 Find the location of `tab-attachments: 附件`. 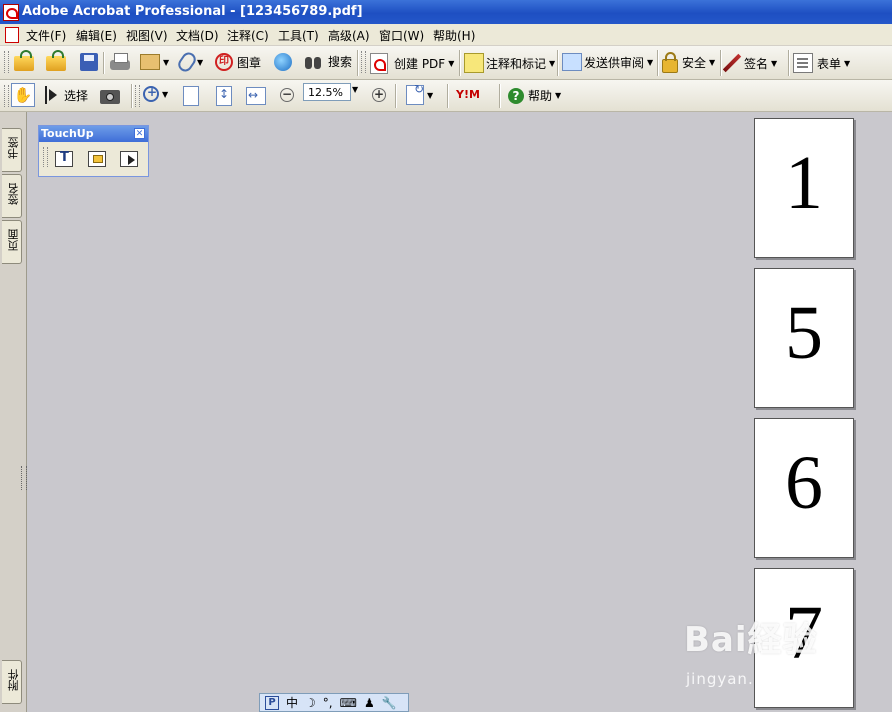

tab-attachments: 附件 is located at coordinates (12, 682).